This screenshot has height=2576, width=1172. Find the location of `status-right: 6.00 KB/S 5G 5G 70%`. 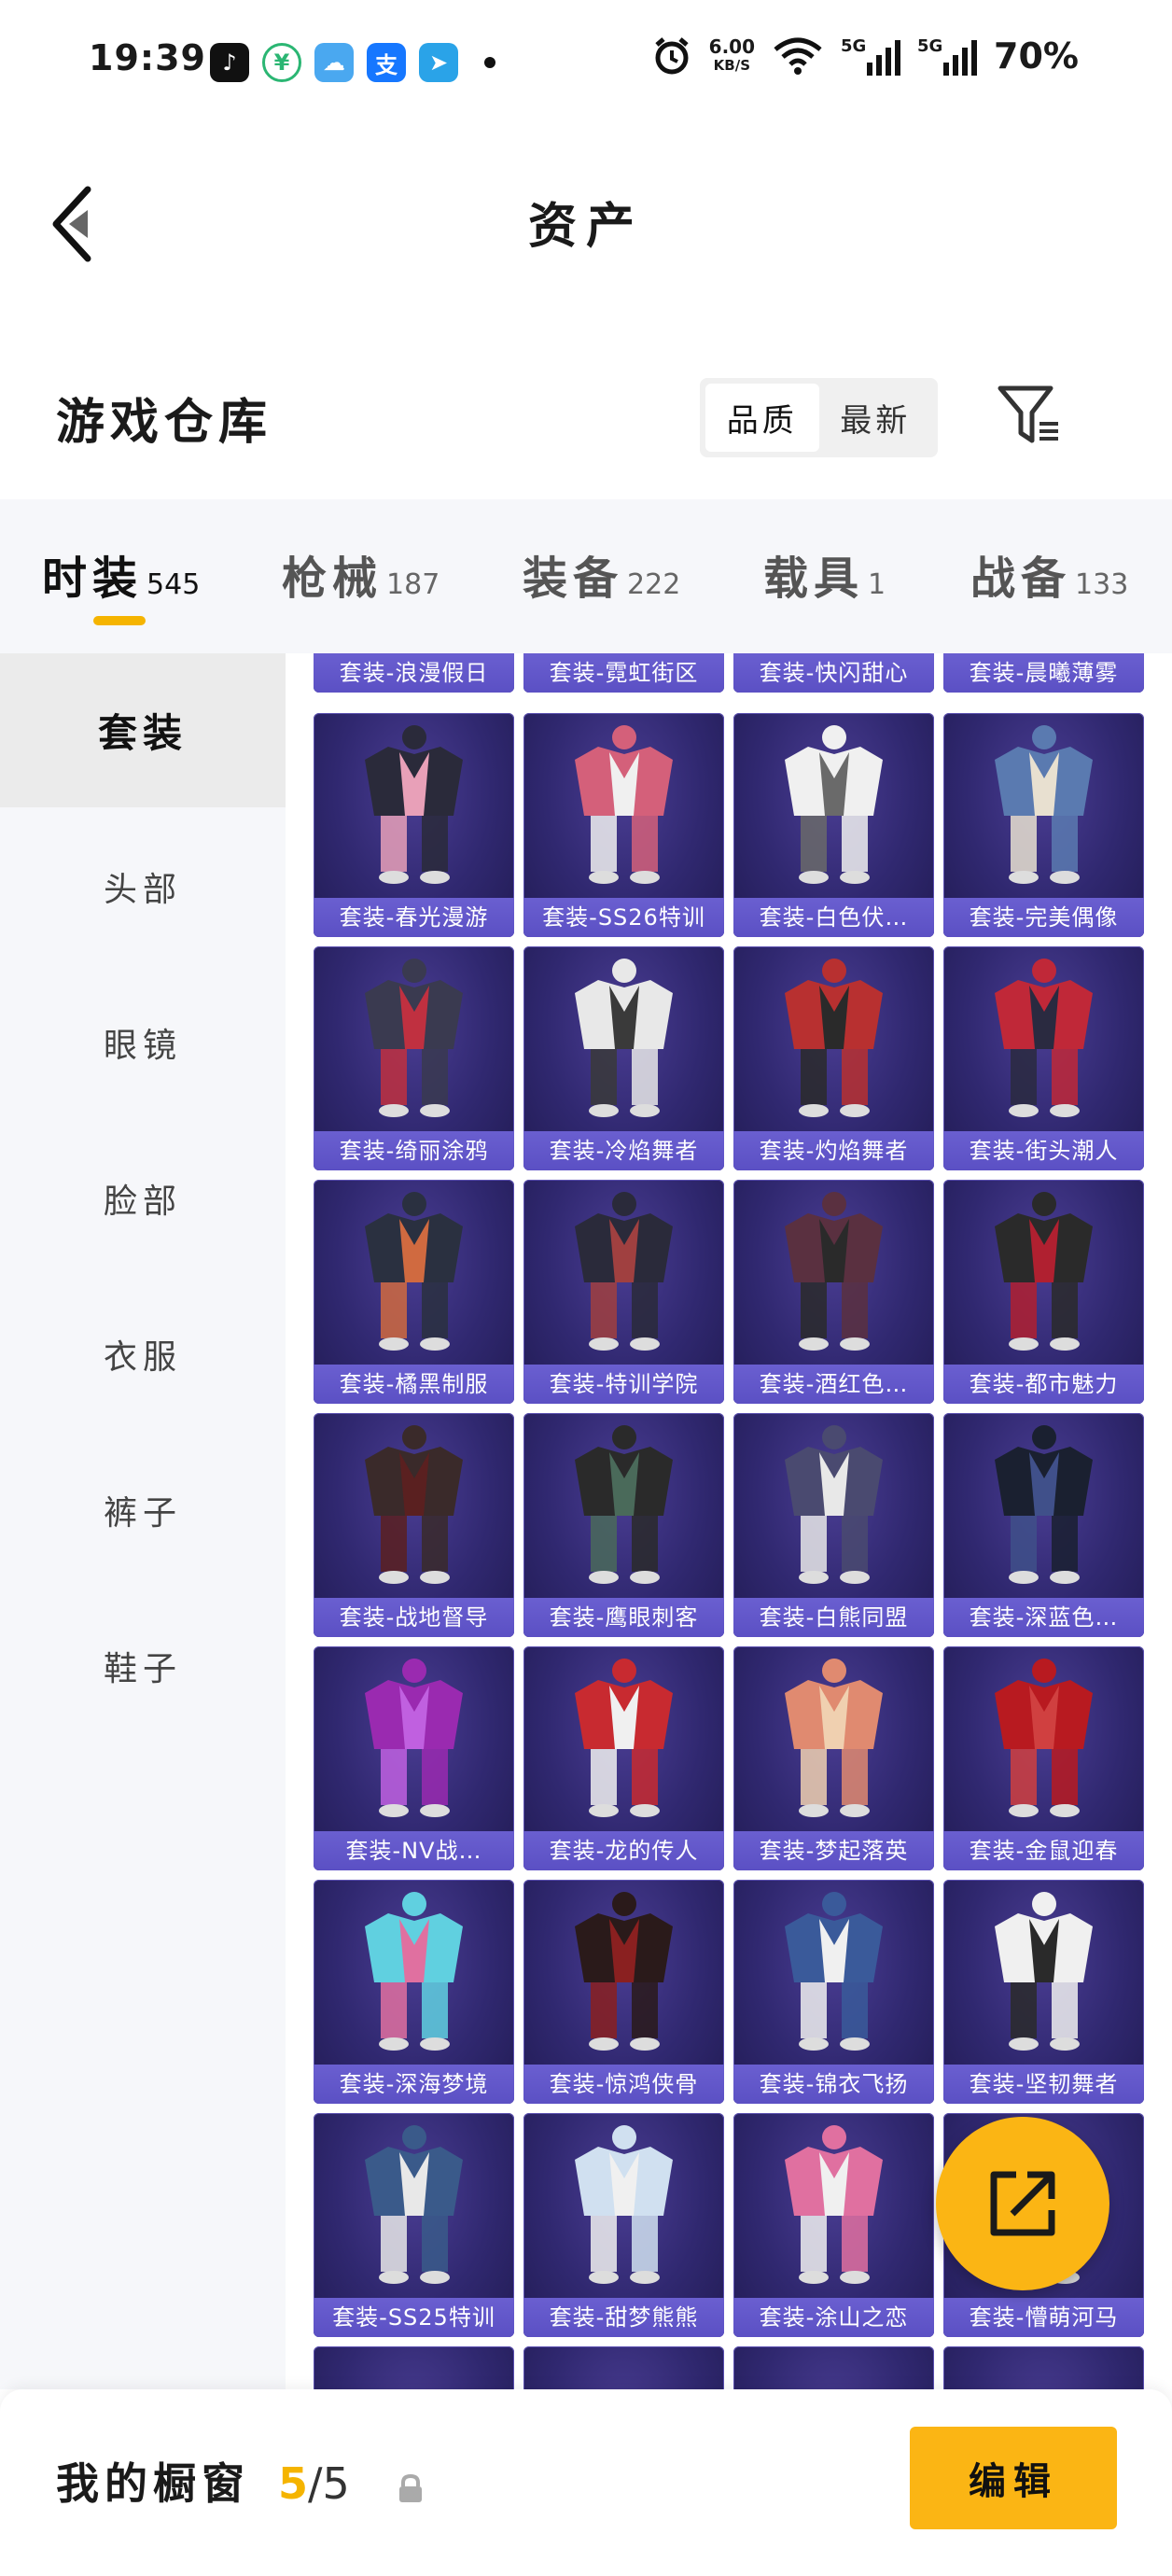

status-right: 6.00 KB/S 5G 5G 70% is located at coordinates (865, 56).